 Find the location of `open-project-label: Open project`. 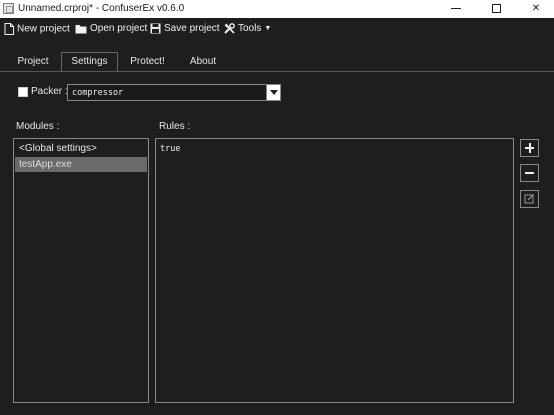

open-project-label: Open project is located at coordinates (119, 28).